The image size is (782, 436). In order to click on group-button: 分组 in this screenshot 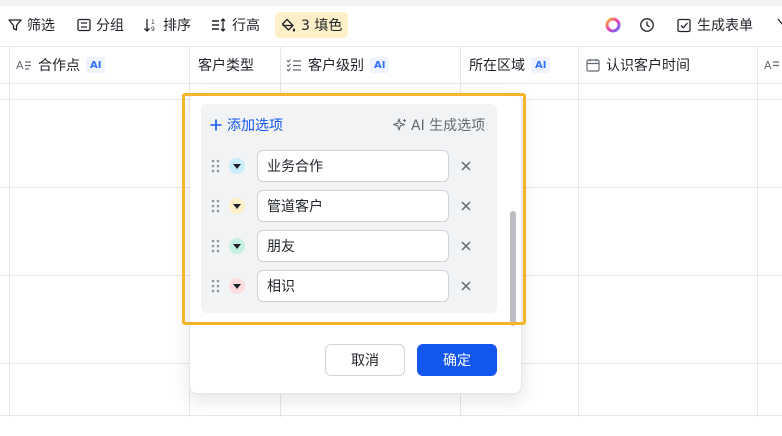, I will do `click(100, 25)`.